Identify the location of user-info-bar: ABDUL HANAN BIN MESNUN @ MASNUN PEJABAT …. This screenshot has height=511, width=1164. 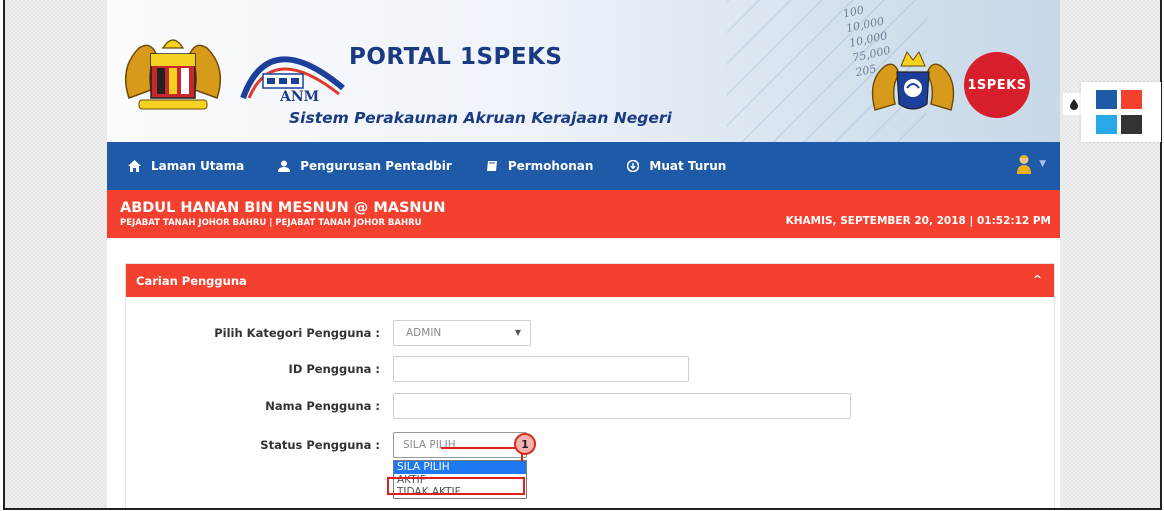
(583, 214).